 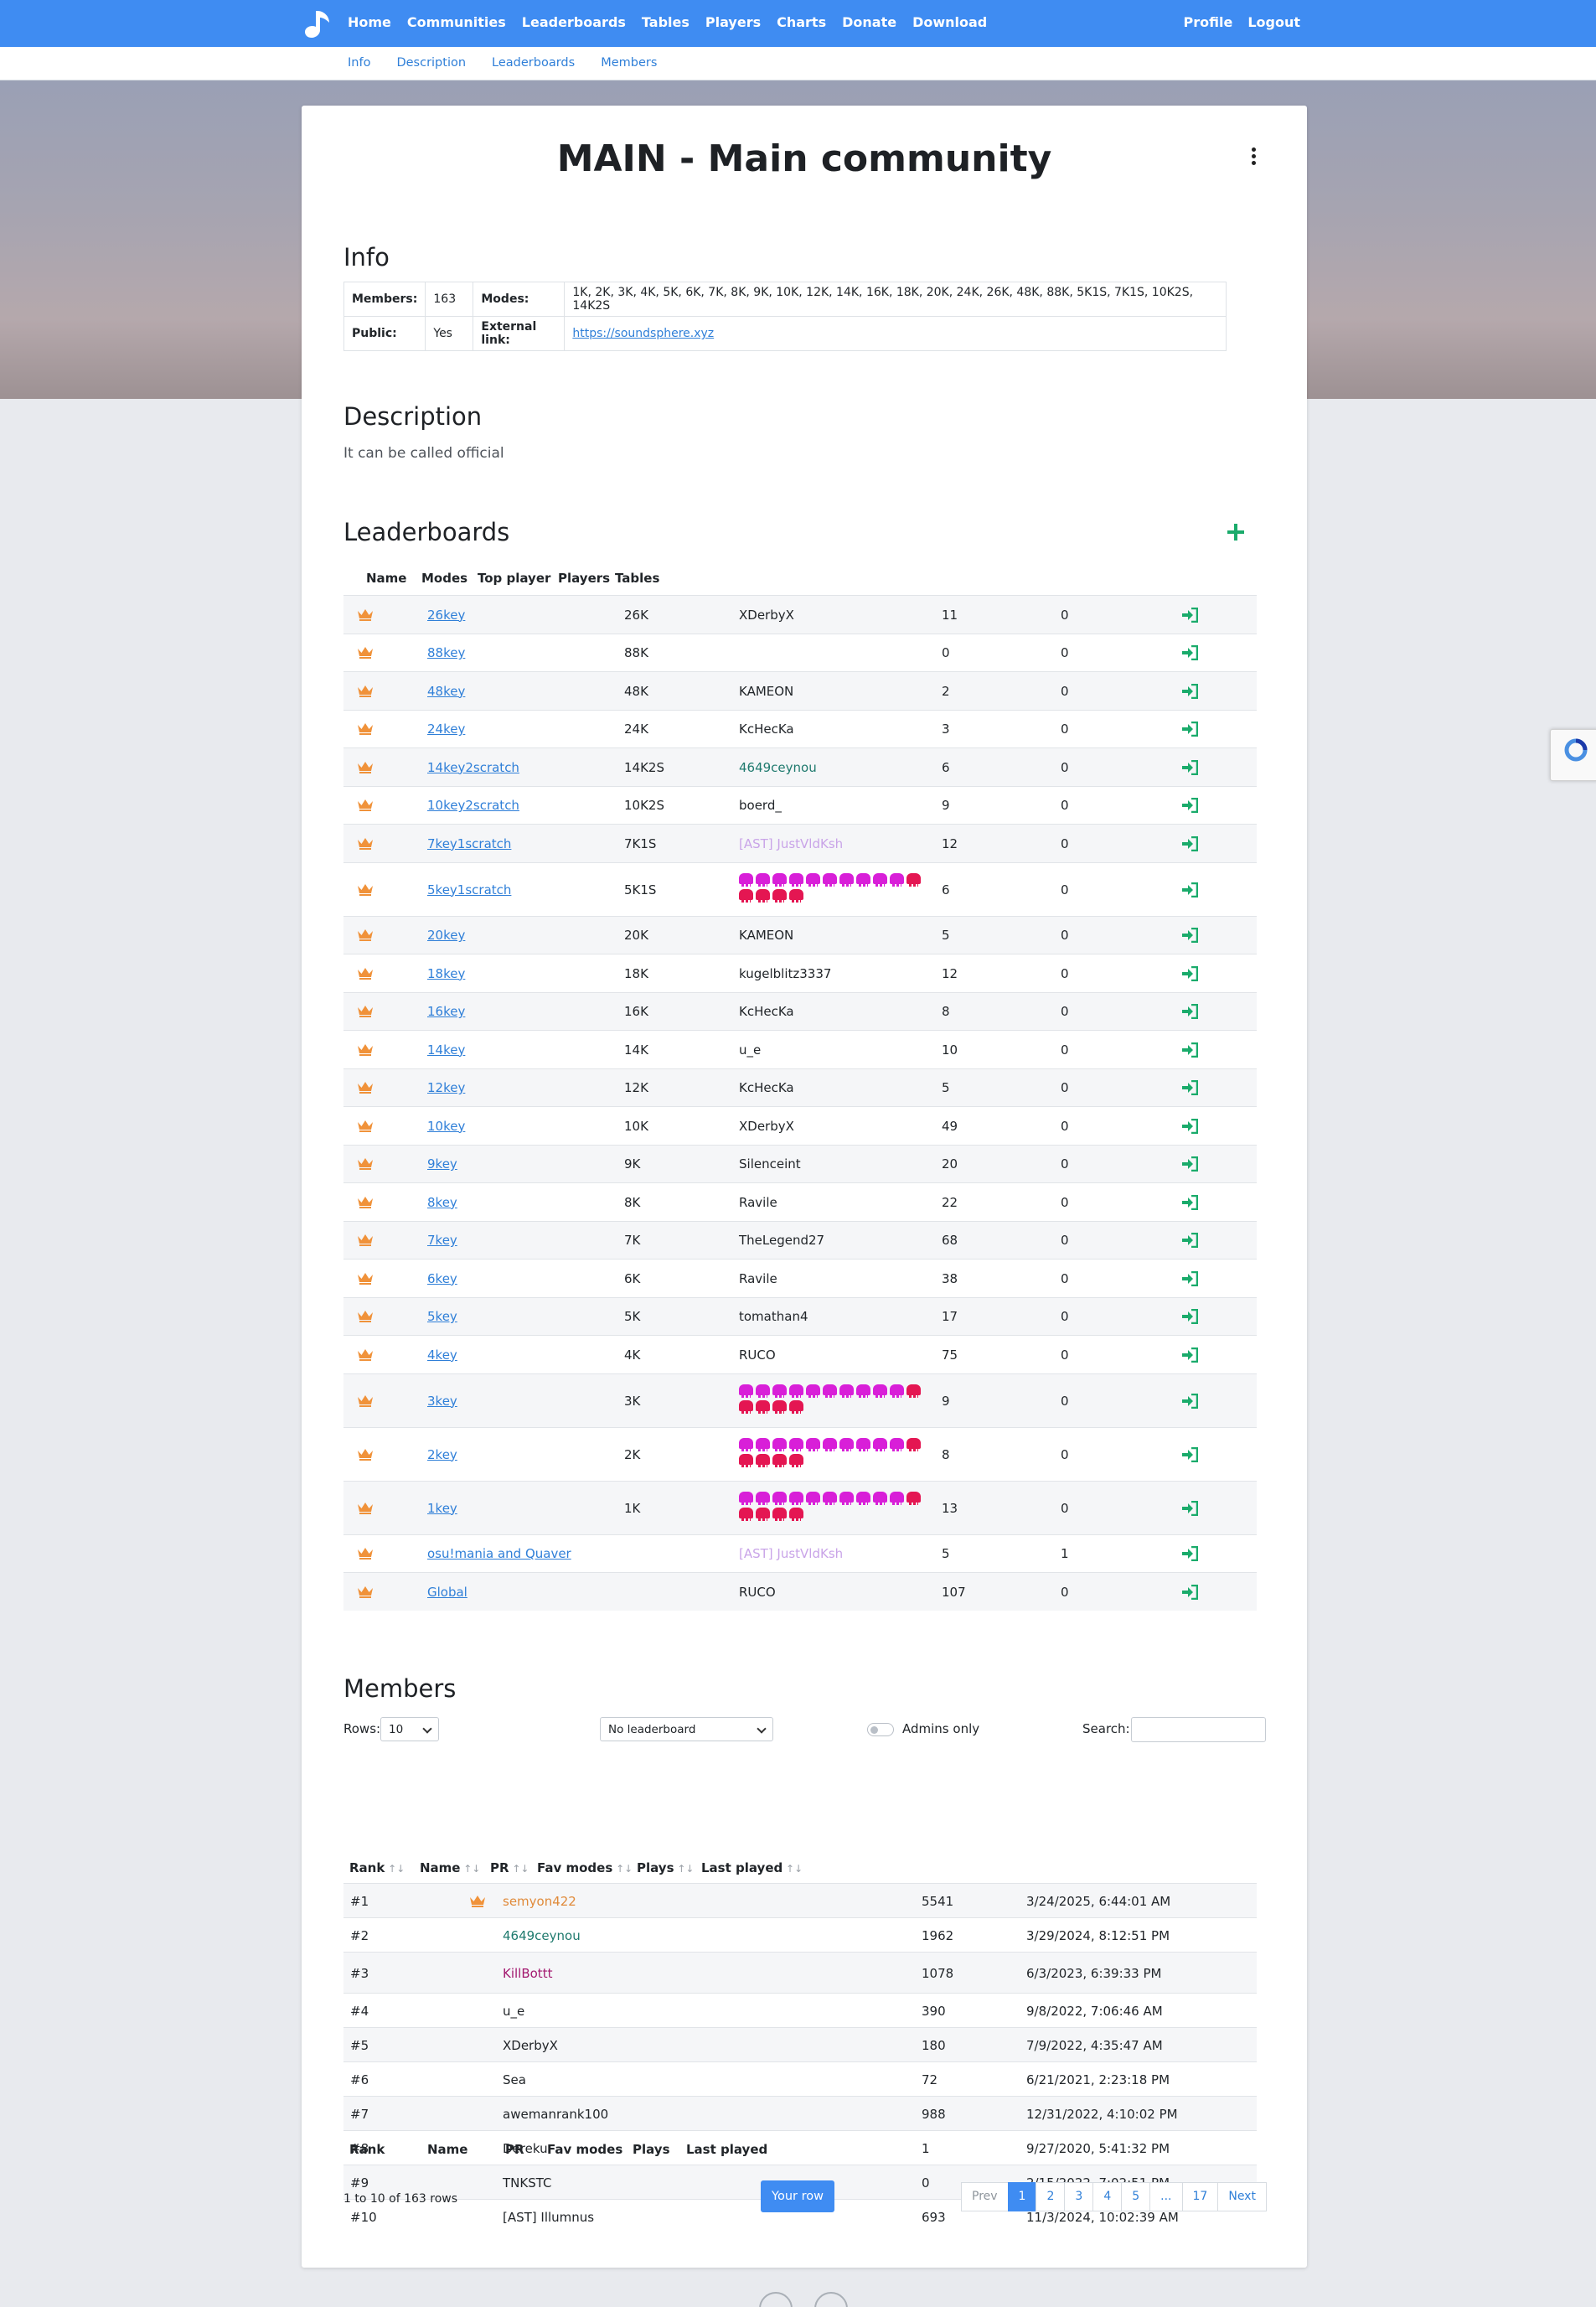 What do you see at coordinates (1242, 2196) in the screenshot?
I see `page-next-button: Next` at bounding box center [1242, 2196].